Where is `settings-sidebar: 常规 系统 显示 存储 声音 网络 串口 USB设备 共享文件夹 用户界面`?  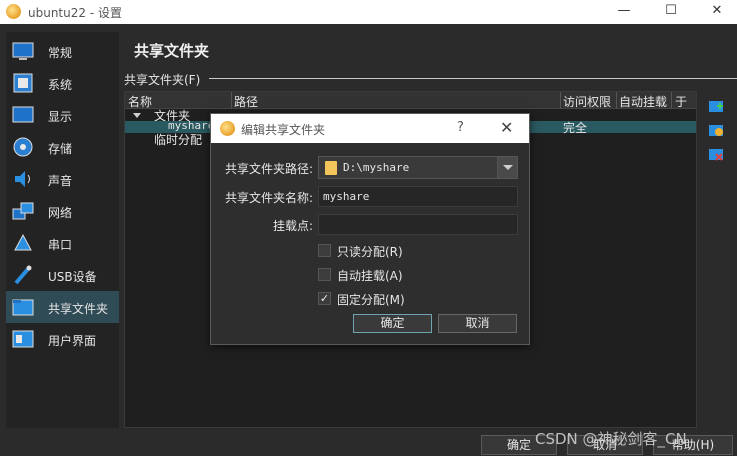
settings-sidebar: 常规 系统 显示 存储 声音 网络 串口 USB设备 共享文件夹 用户界面 is located at coordinates (62, 230).